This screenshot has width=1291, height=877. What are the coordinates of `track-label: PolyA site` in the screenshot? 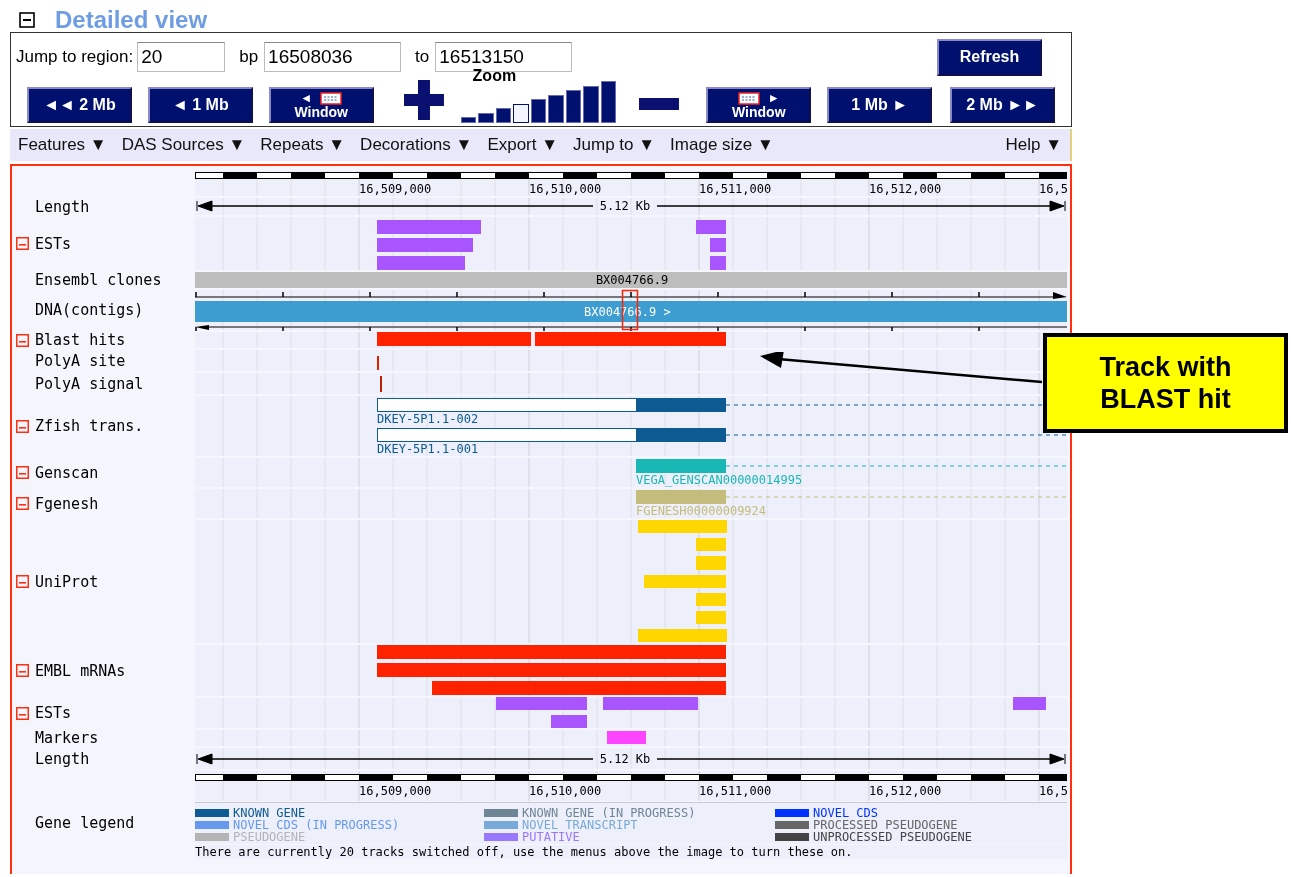 It's located at (80, 360).